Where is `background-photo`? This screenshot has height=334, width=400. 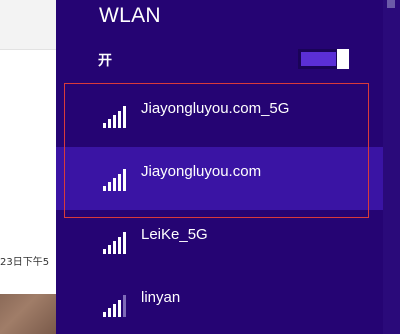 background-photo is located at coordinates (28, 314).